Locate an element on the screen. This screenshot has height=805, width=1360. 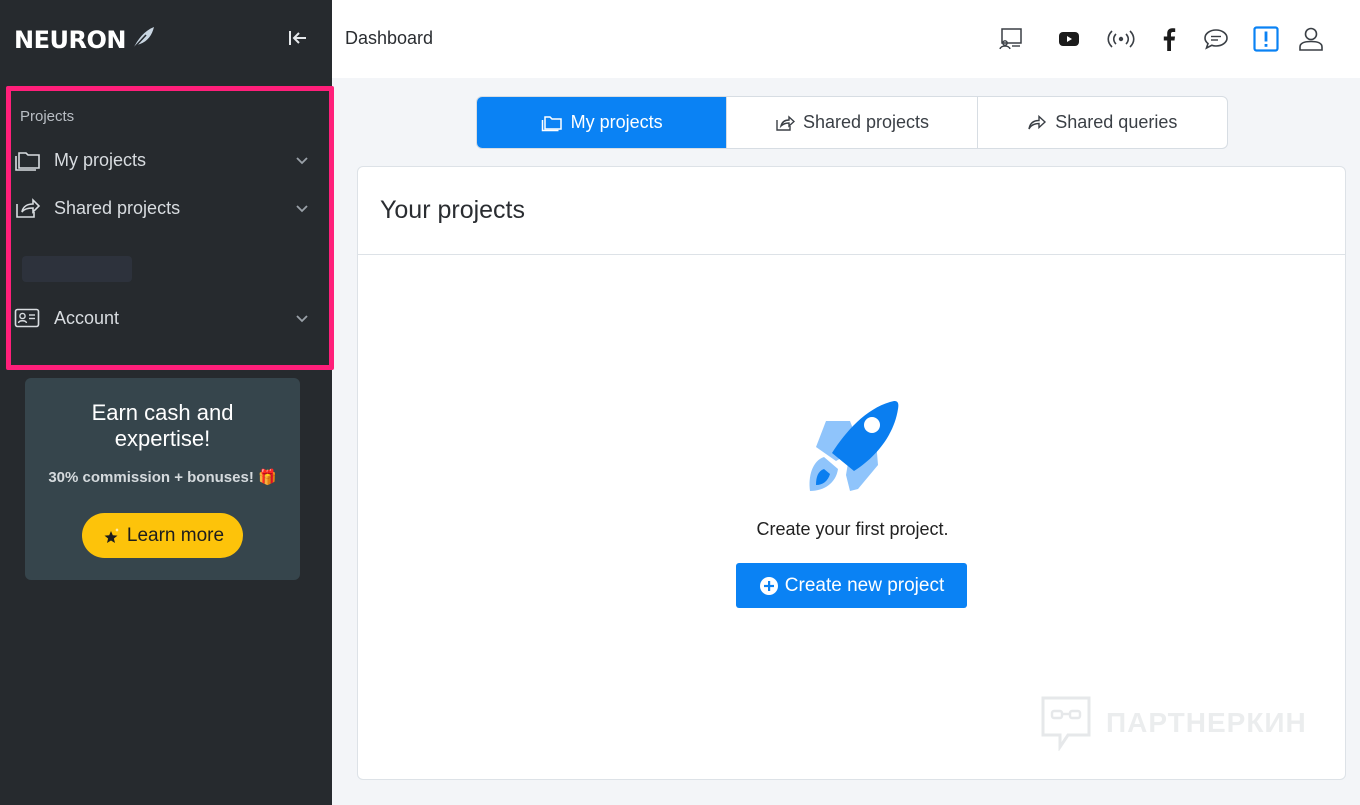
presentation-icon is located at coordinates (1011, 39).